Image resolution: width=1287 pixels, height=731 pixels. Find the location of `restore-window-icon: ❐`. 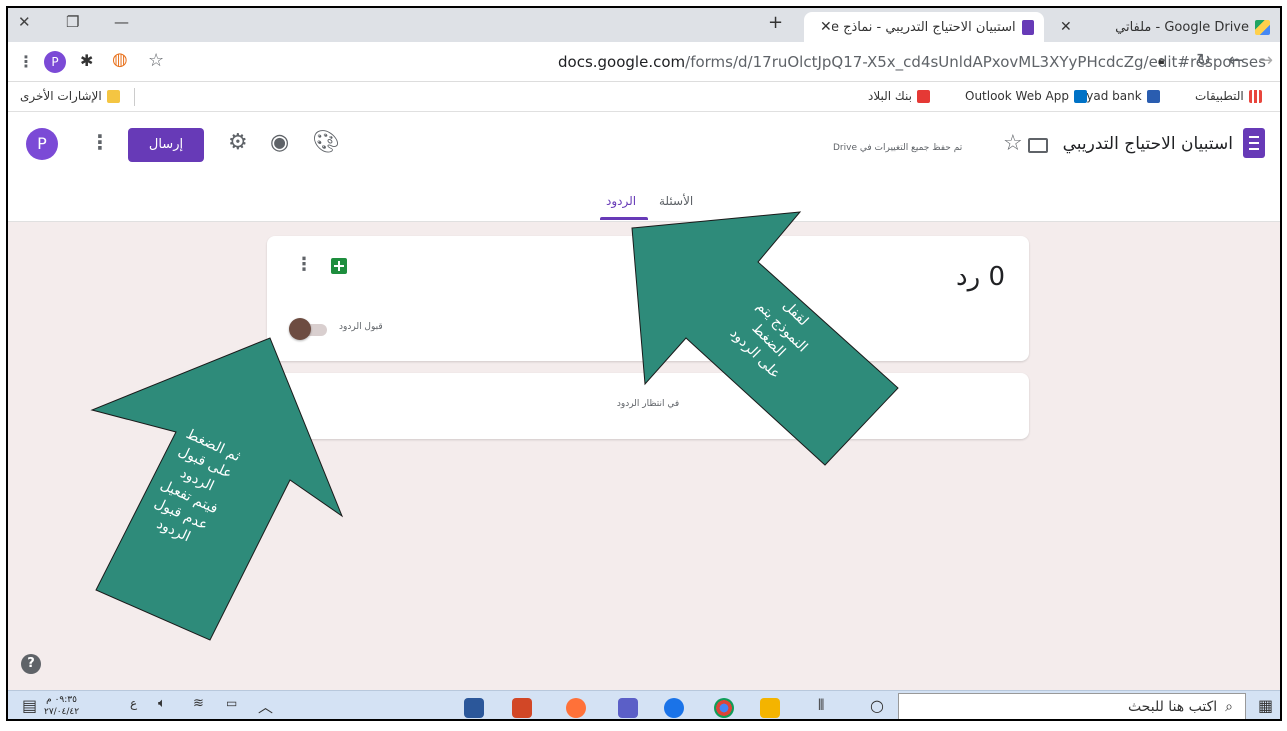

restore-window-icon: ❐ is located at coordinates (72, 22).